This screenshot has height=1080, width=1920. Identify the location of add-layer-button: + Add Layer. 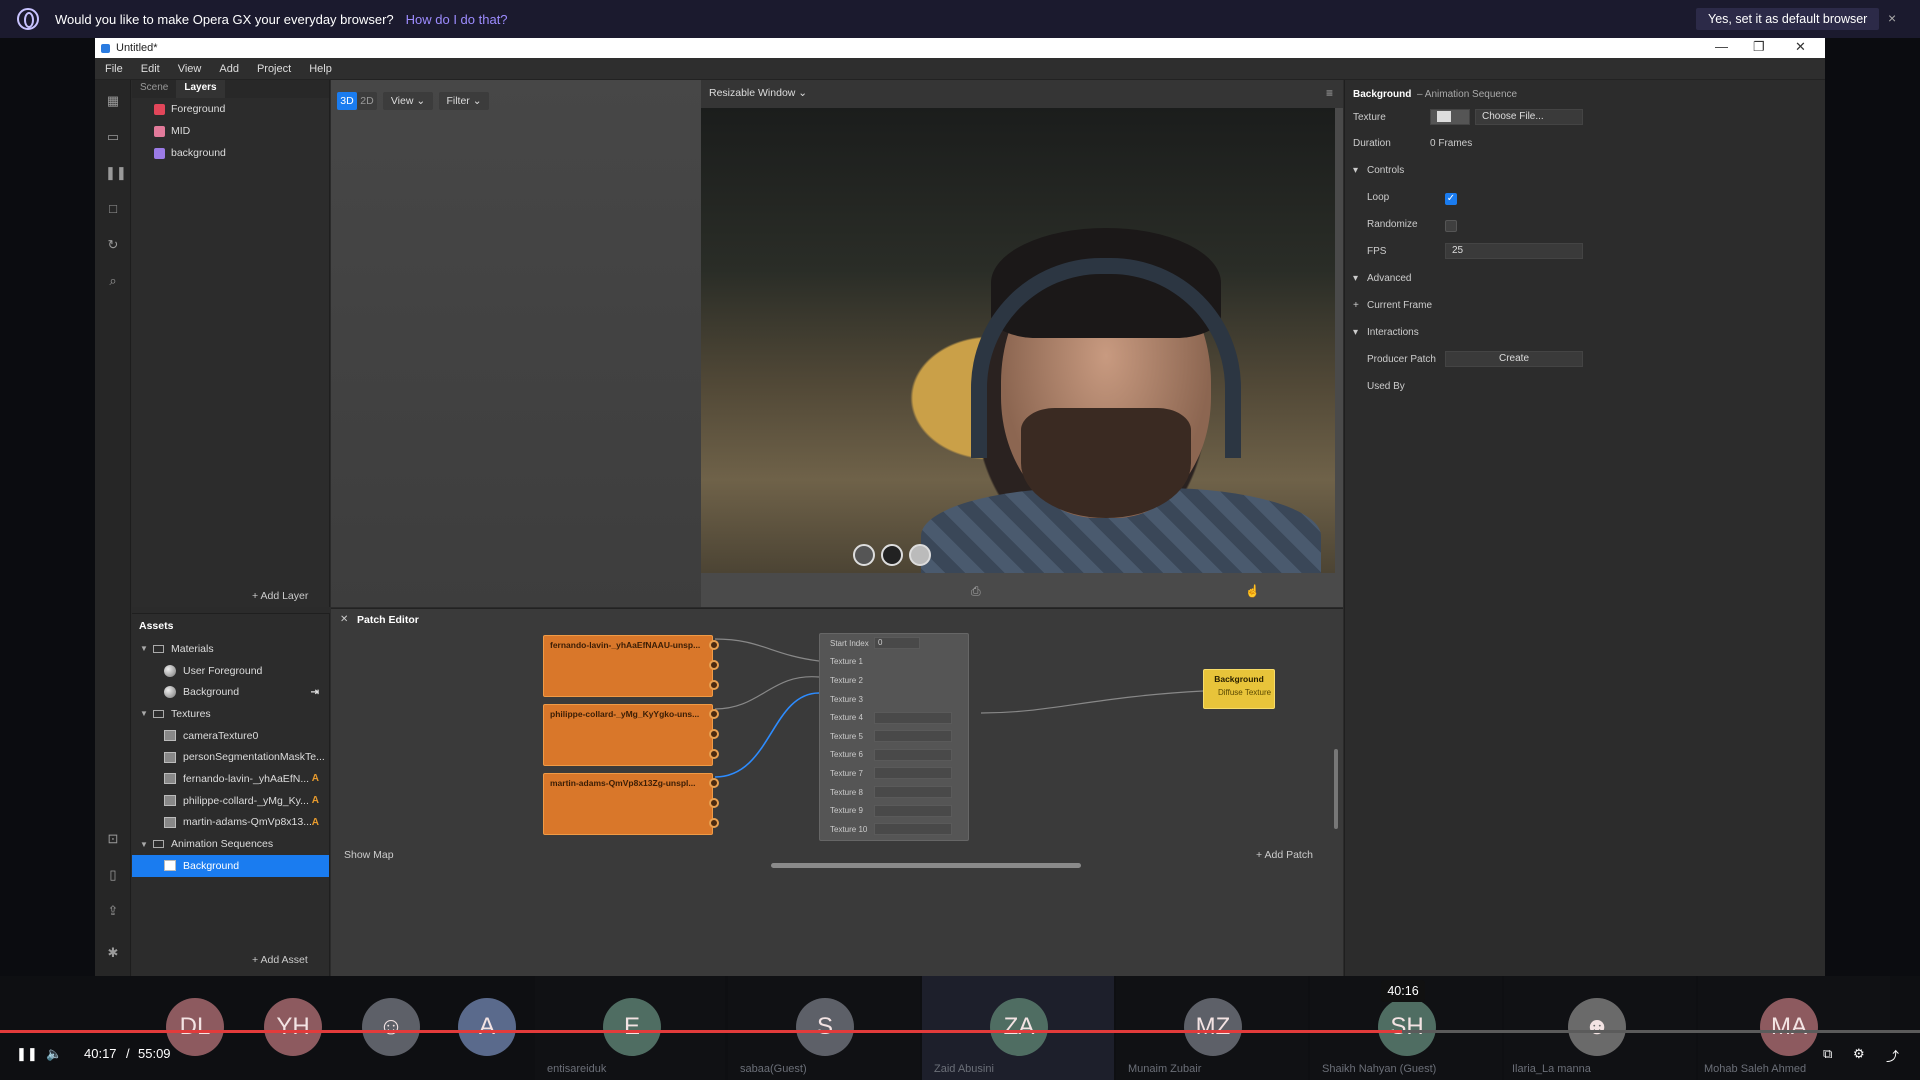
(280, 596).